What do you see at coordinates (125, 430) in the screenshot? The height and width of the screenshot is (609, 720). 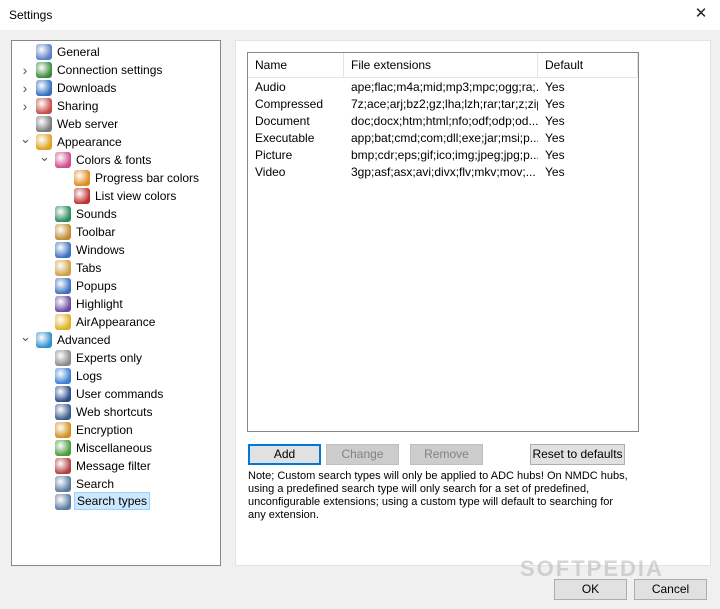 I see `tree-item: Encryption` at bounding box center [125, 430].